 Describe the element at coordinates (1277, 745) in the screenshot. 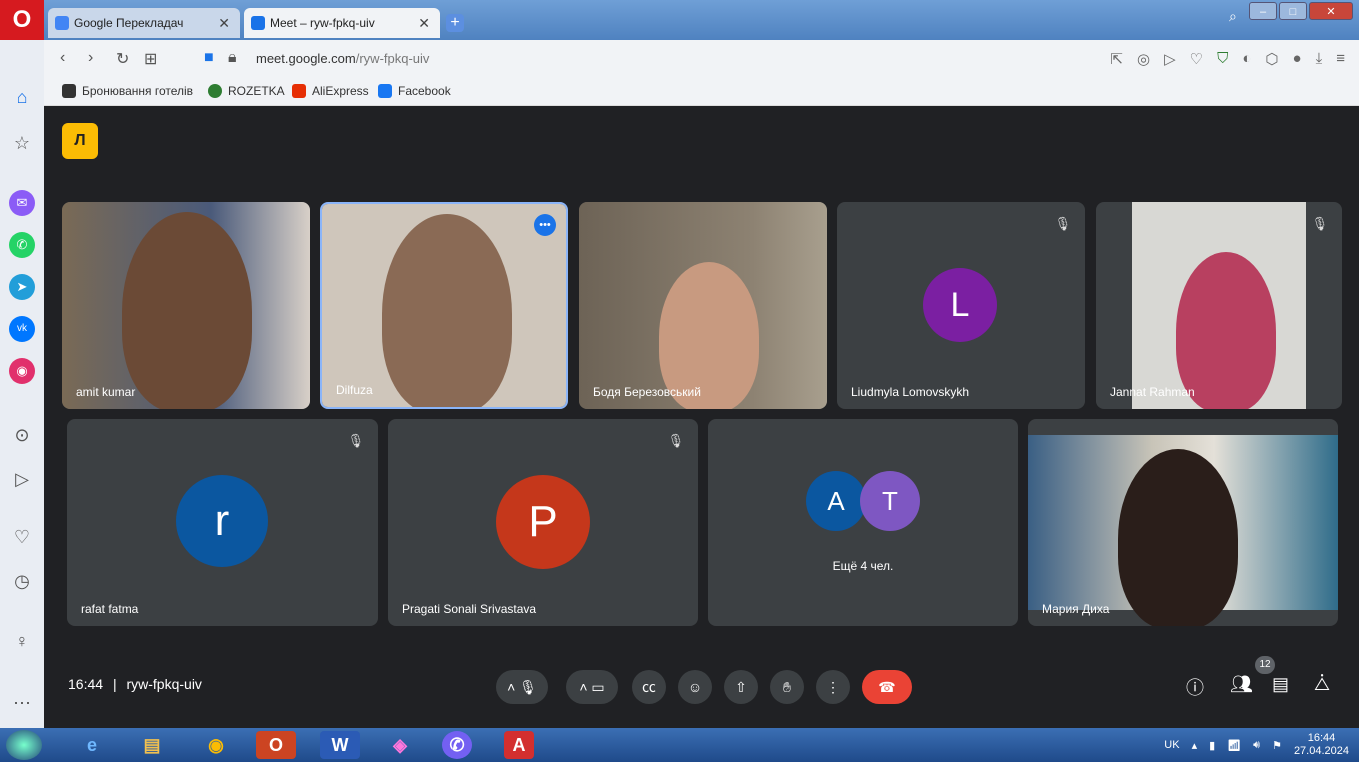

I see `flag-icon: ⚑` at that location.